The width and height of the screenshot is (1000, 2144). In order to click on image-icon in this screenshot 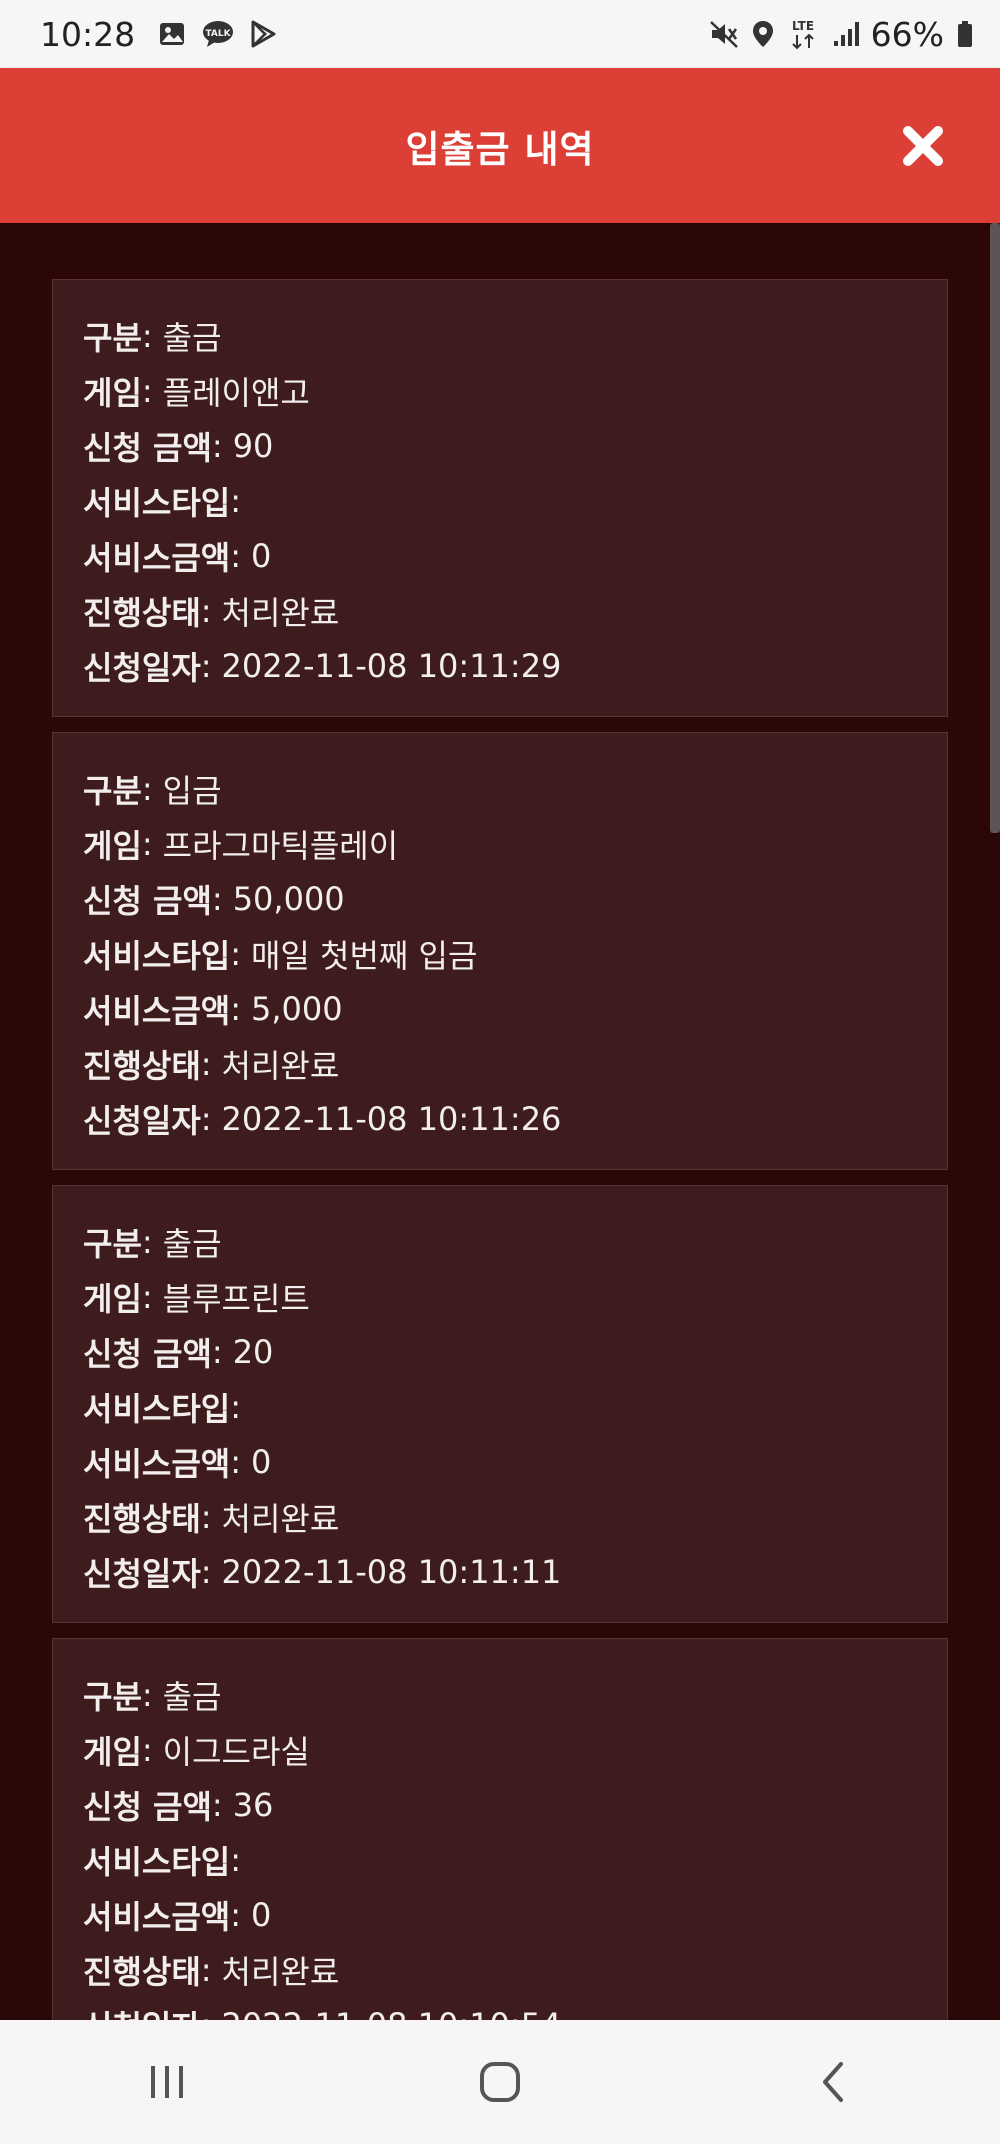, I will do `click(172, 34)`.